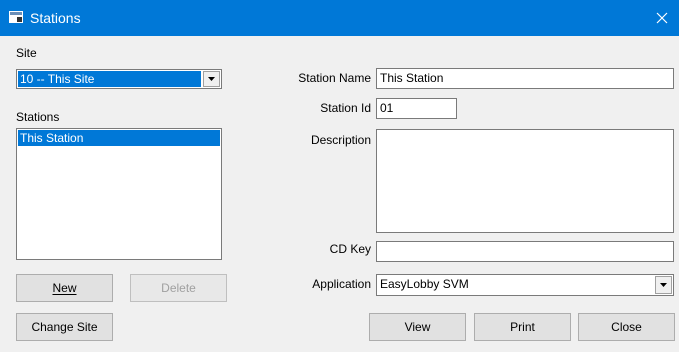 This screenshot has width=679, height=352. I want to click on change-site-button: Change Site, so click(64, 327).